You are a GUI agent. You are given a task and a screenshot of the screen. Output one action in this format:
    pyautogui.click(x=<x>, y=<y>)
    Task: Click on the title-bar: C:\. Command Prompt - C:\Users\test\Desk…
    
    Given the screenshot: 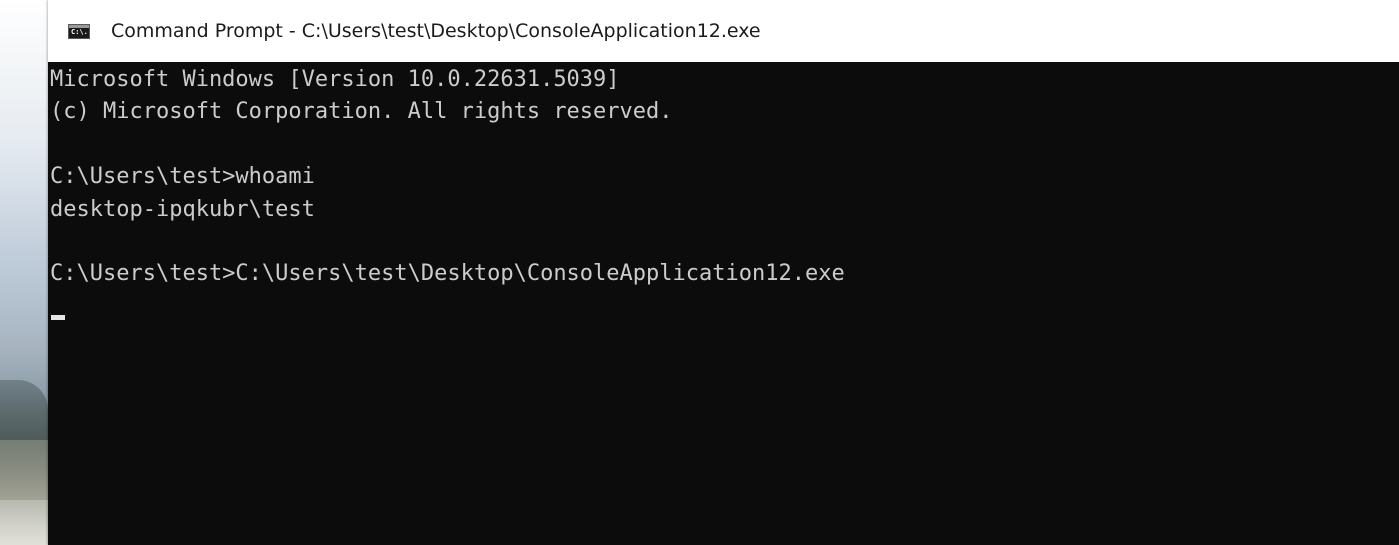 What is the action you would take?
    pyautogui.click(x=723, y=31)
    